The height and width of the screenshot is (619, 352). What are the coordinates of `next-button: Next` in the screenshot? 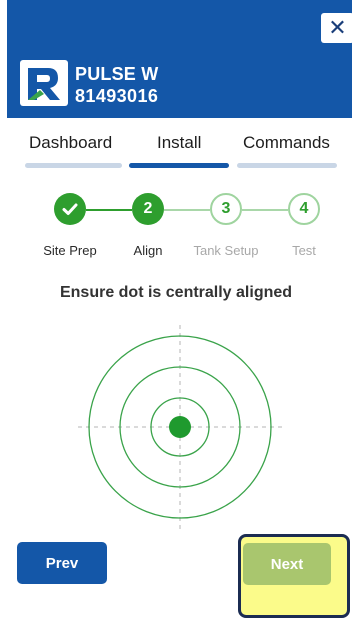 It's located at (287, 564).